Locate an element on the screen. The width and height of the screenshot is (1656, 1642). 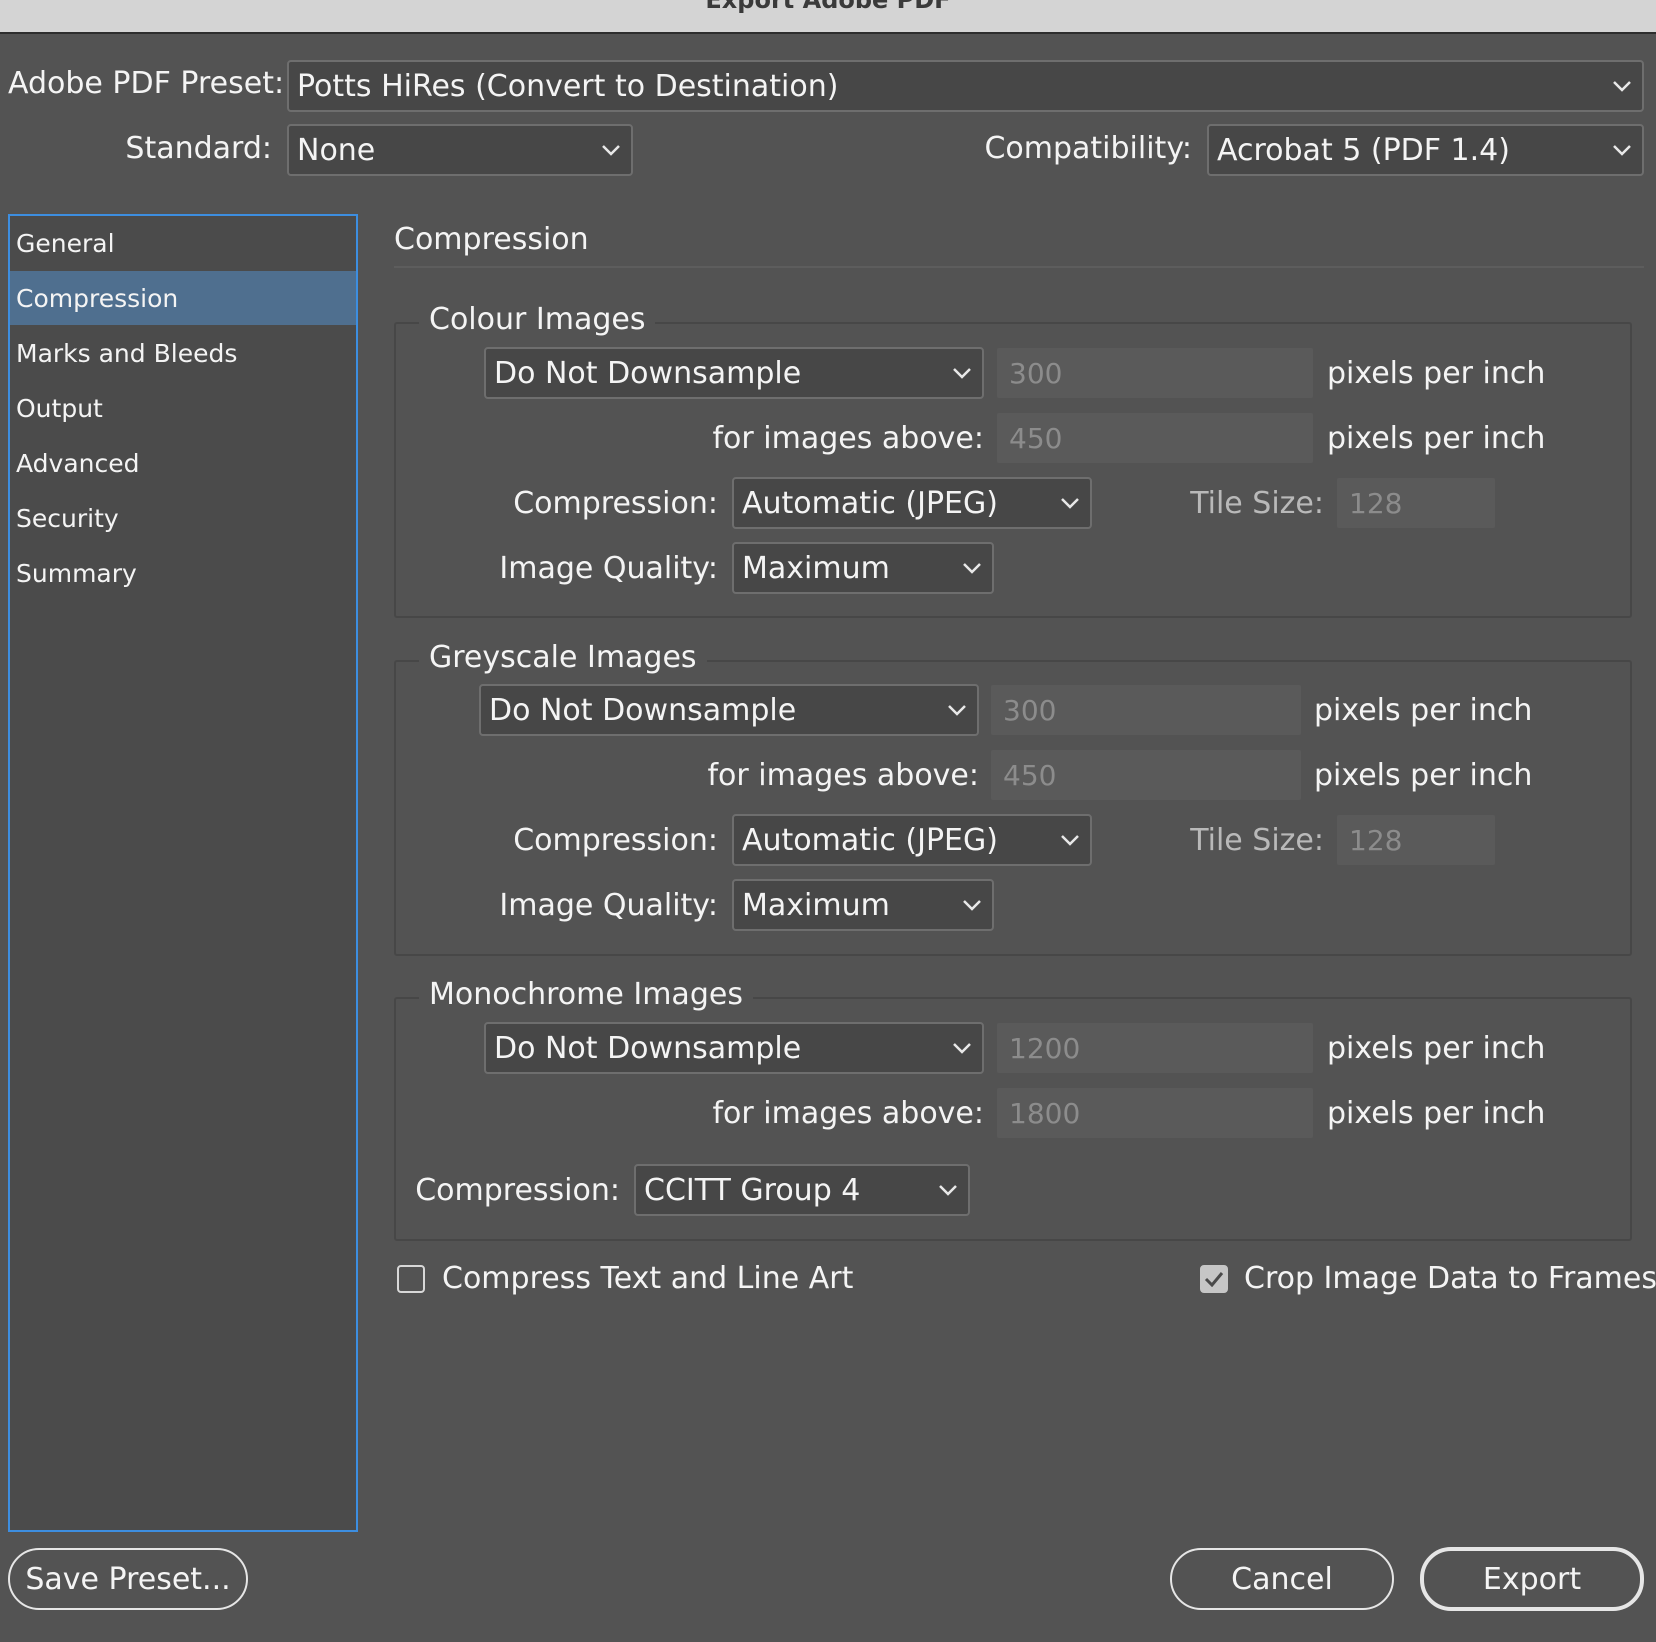
colour-resolution-field: 300 is located at coordinates (1155, 373).